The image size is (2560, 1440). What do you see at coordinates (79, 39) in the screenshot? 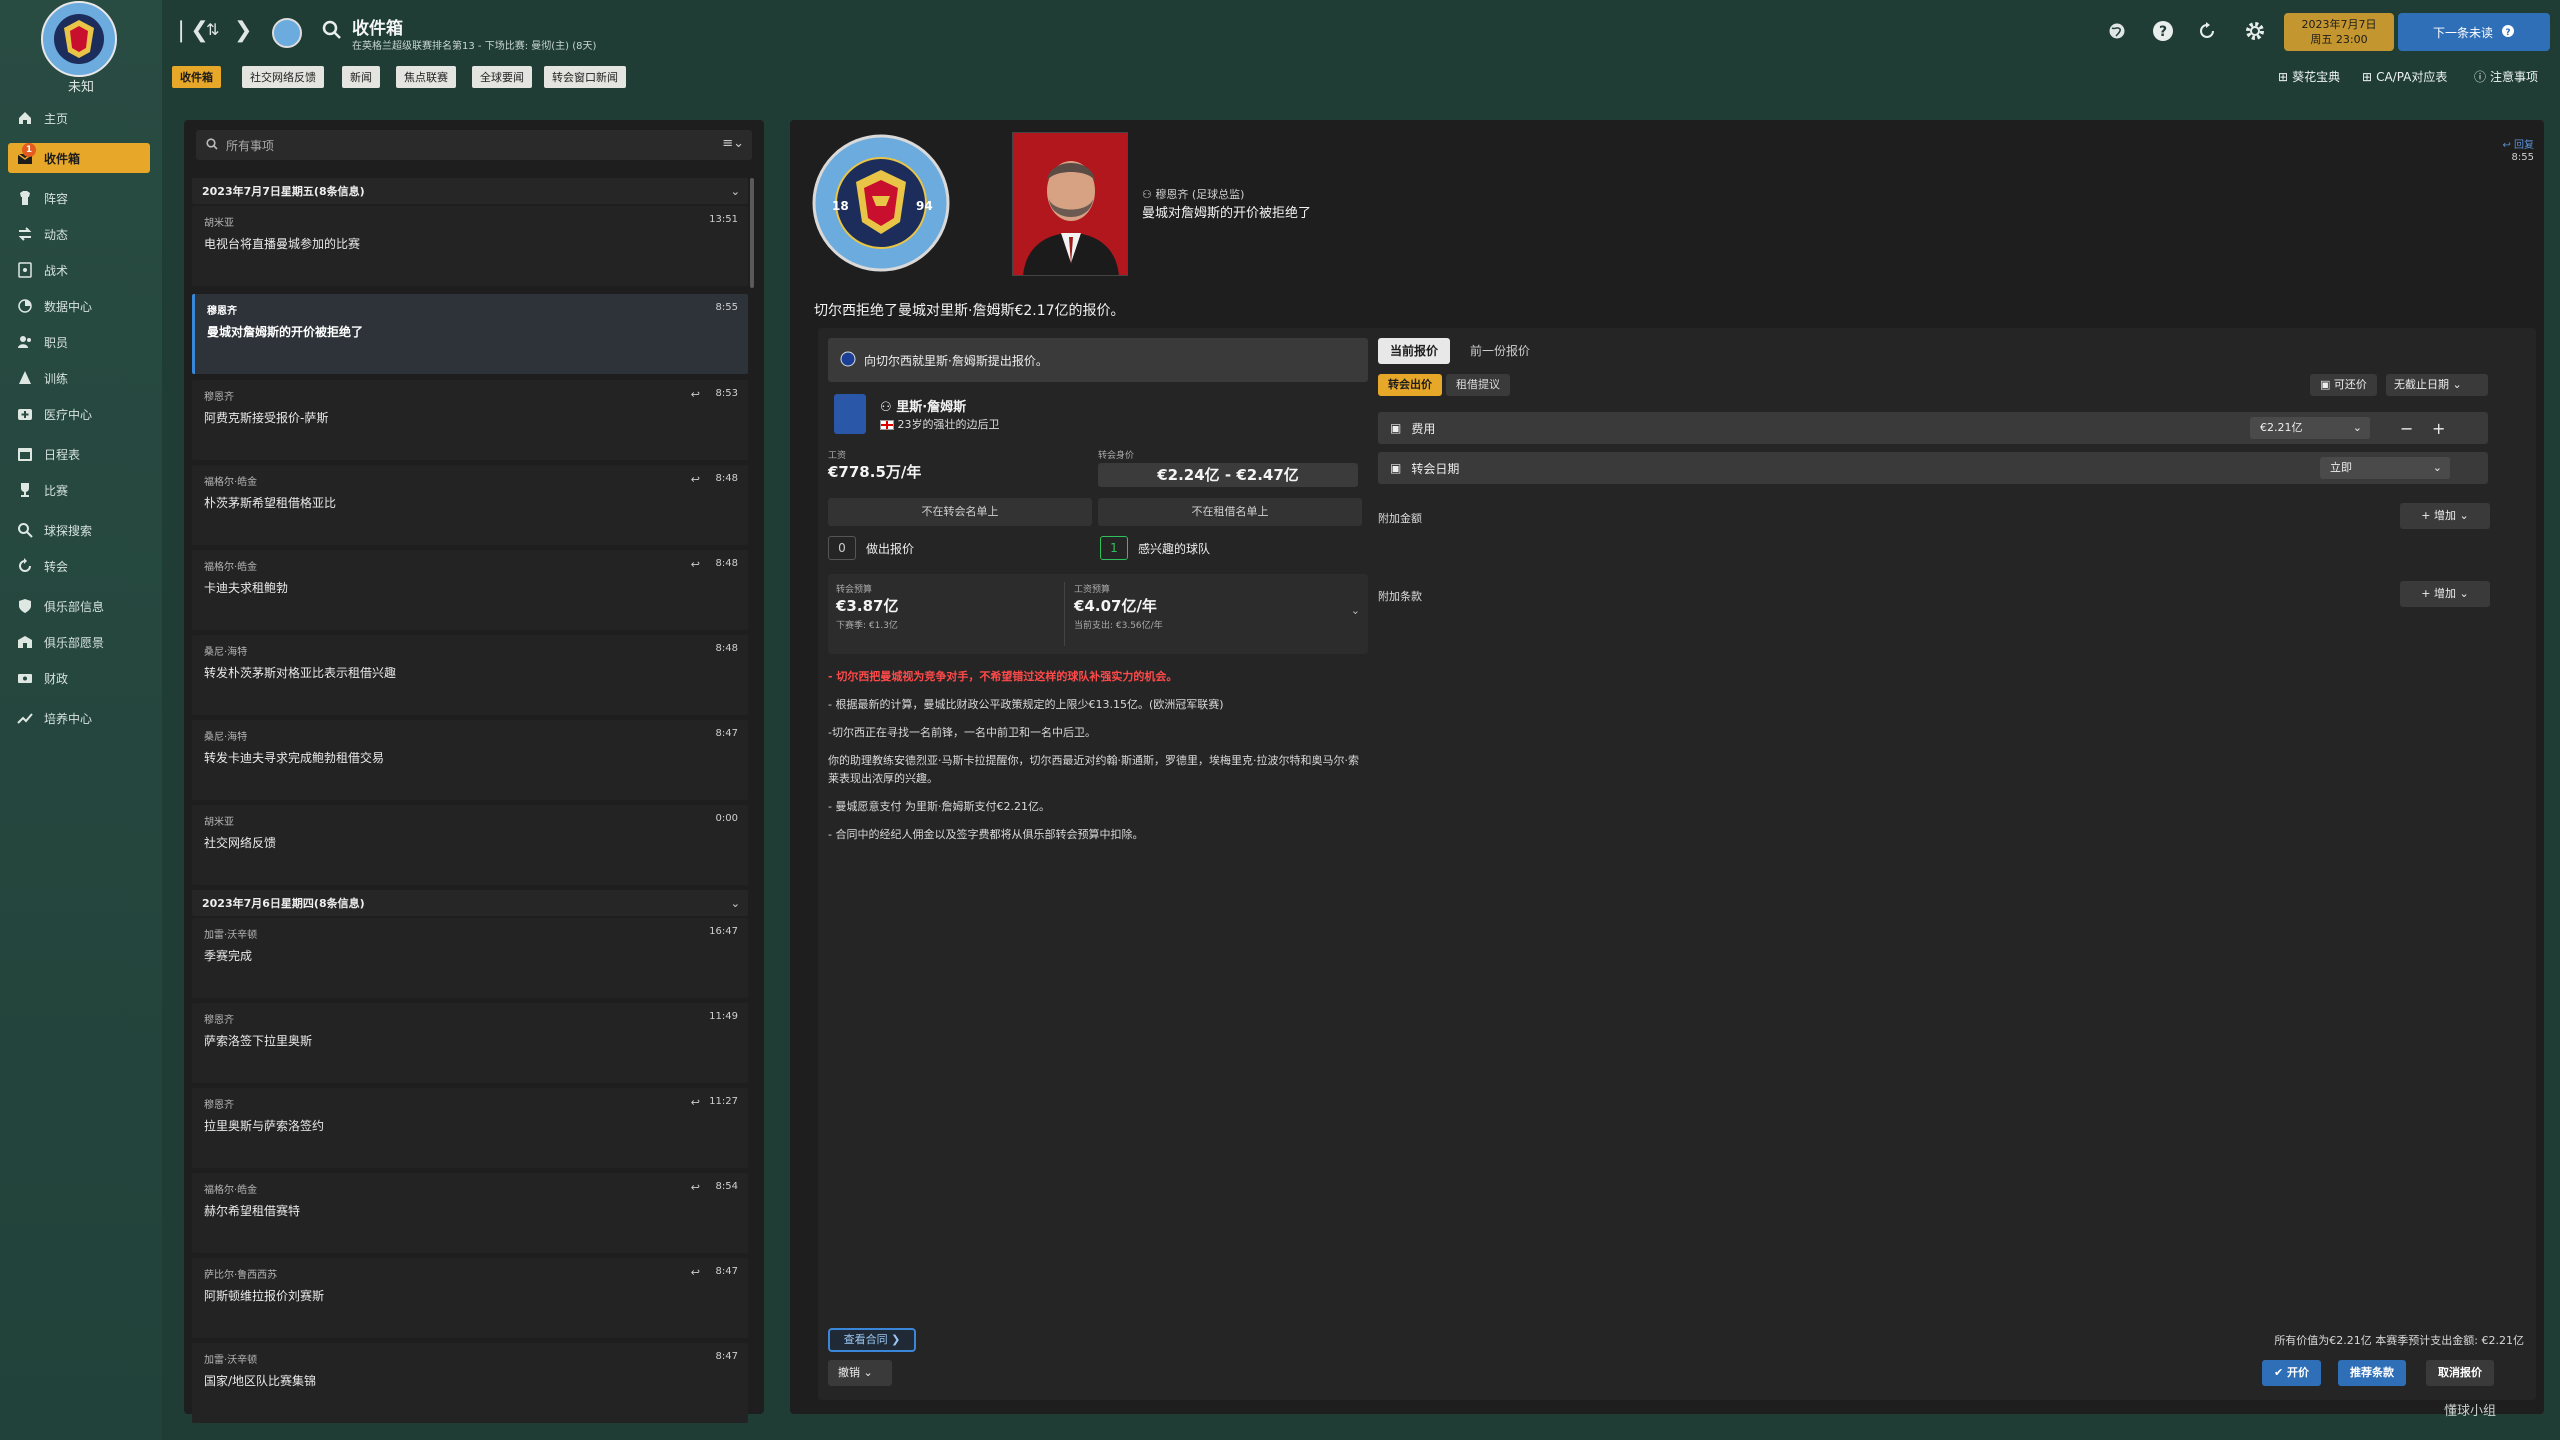
I see `club-badge` at bounding box center [79, 39].